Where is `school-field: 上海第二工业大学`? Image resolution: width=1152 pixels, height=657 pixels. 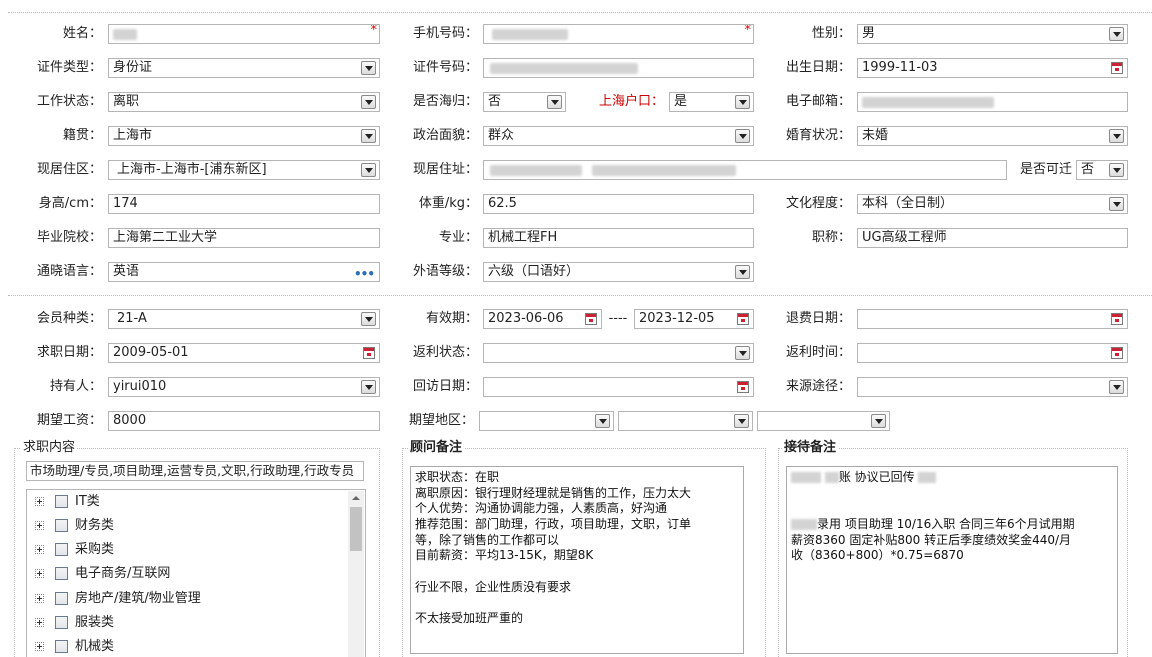
school-field: 上海第二工业大学 is located at coordinates (244, 238).